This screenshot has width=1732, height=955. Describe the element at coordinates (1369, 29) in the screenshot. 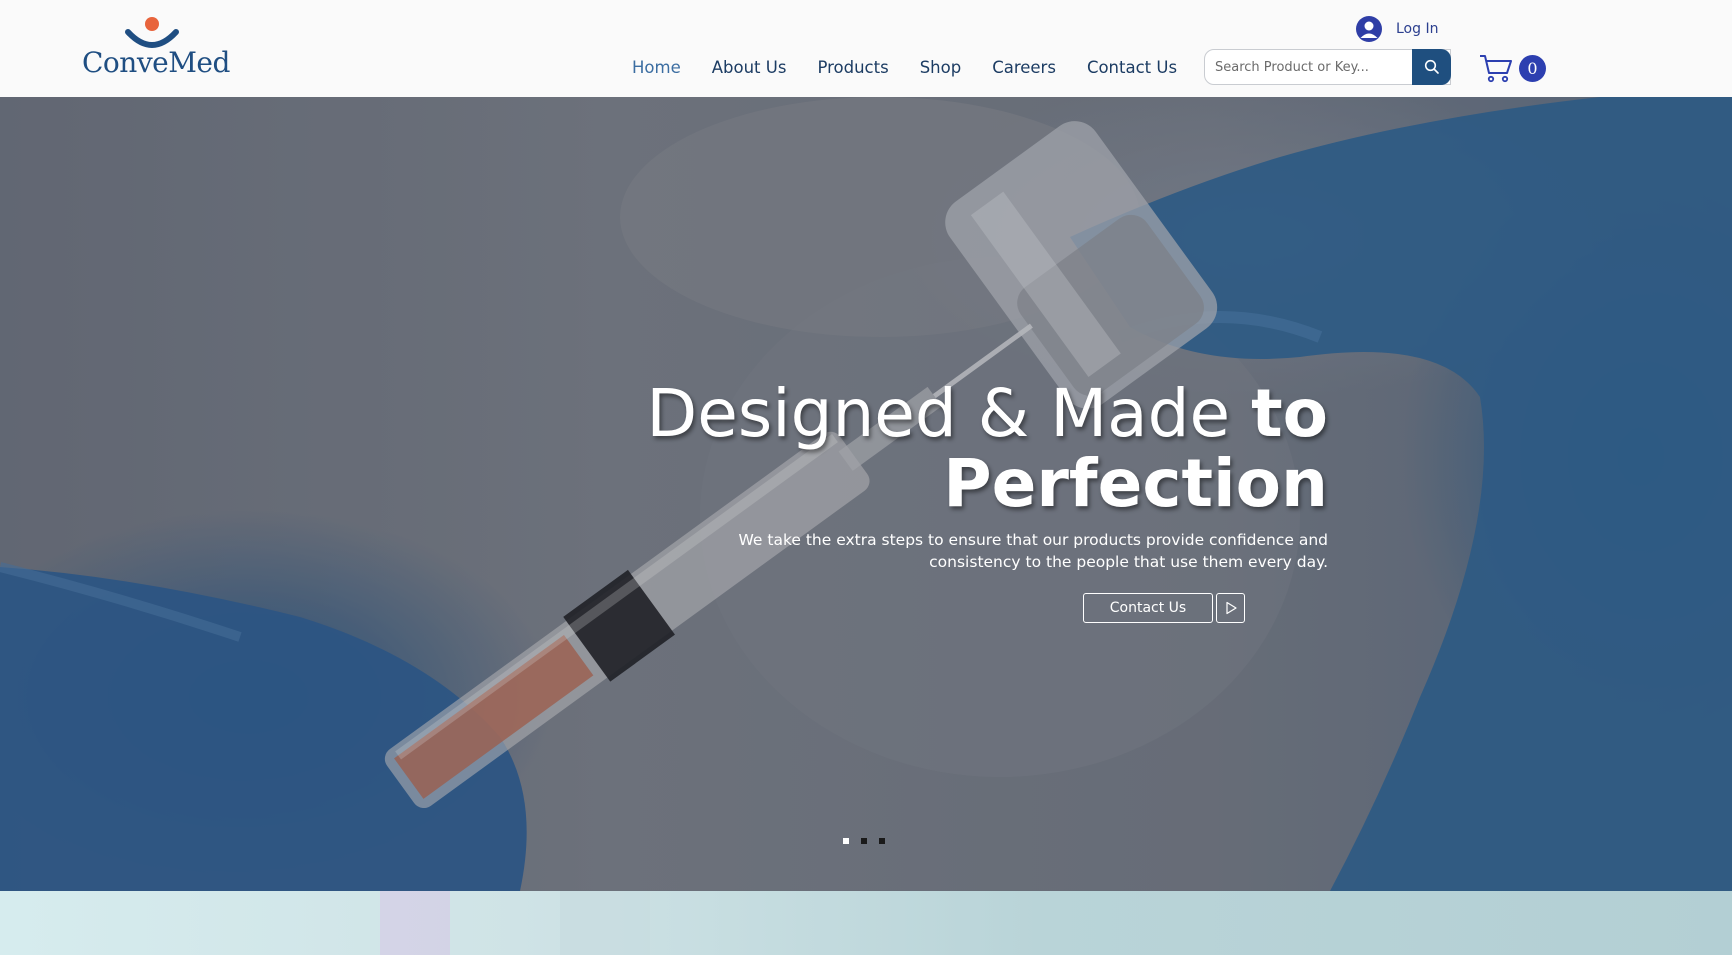

I see `user-avatar-icon` at that location.